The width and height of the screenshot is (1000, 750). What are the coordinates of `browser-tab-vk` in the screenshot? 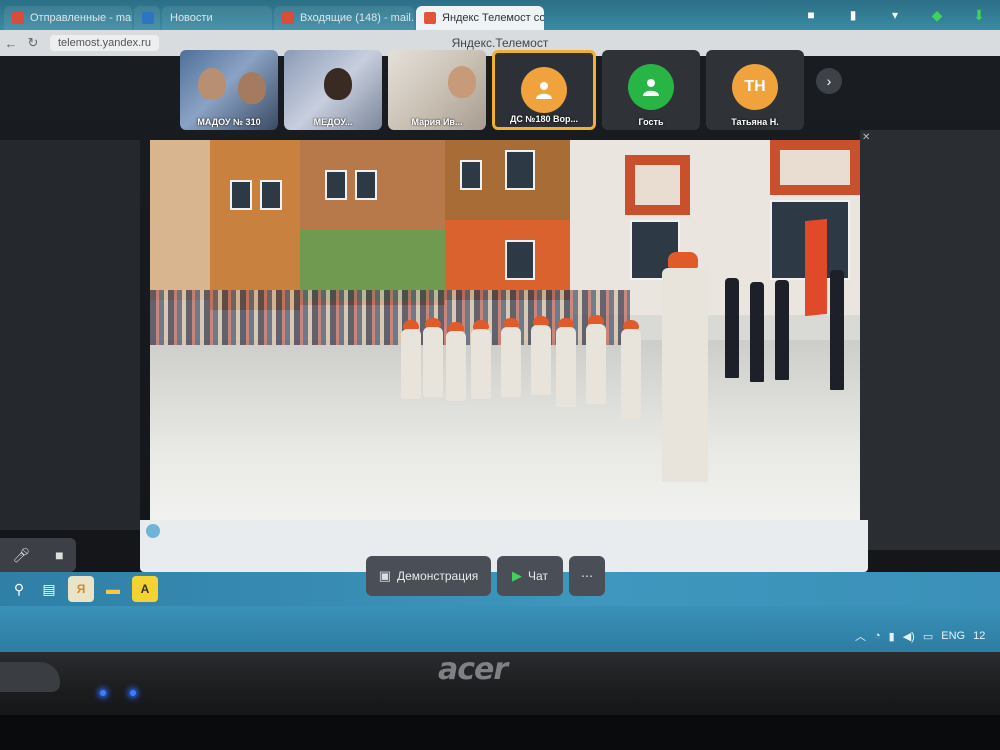 It's located at (147, 18).